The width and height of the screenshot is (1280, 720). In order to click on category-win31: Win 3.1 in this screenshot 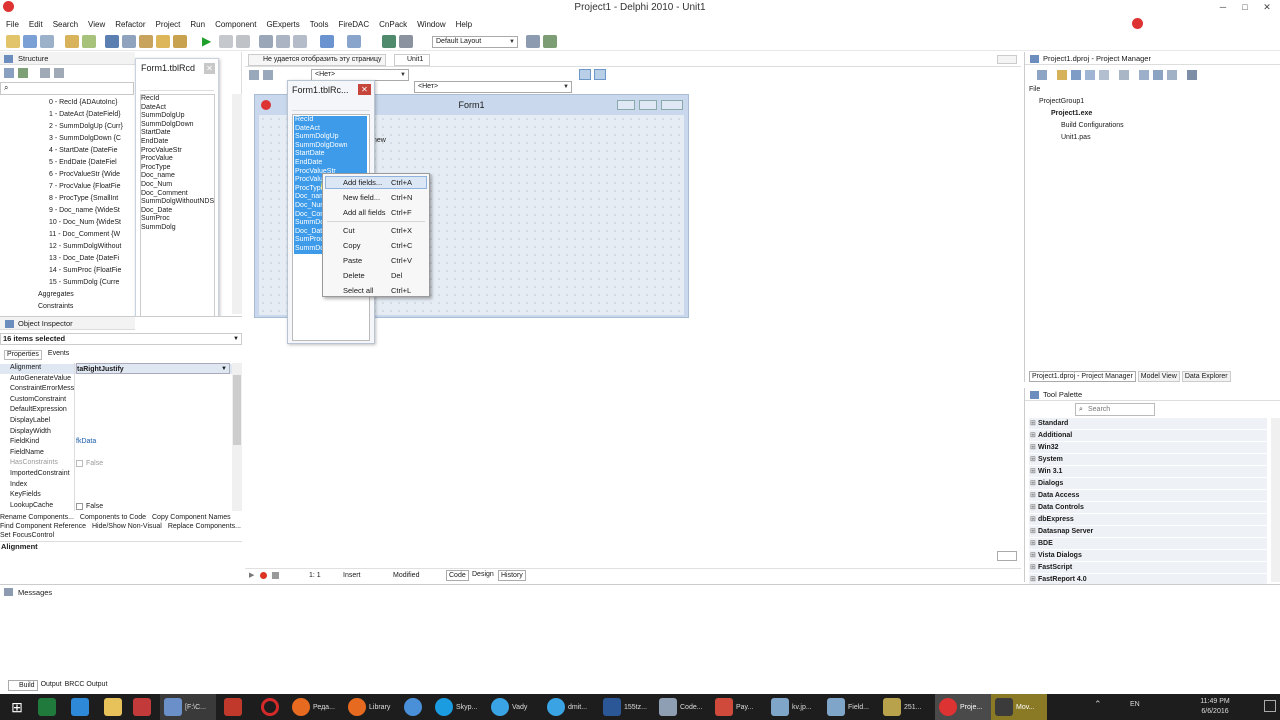, I will do `click(1148, 472)`.